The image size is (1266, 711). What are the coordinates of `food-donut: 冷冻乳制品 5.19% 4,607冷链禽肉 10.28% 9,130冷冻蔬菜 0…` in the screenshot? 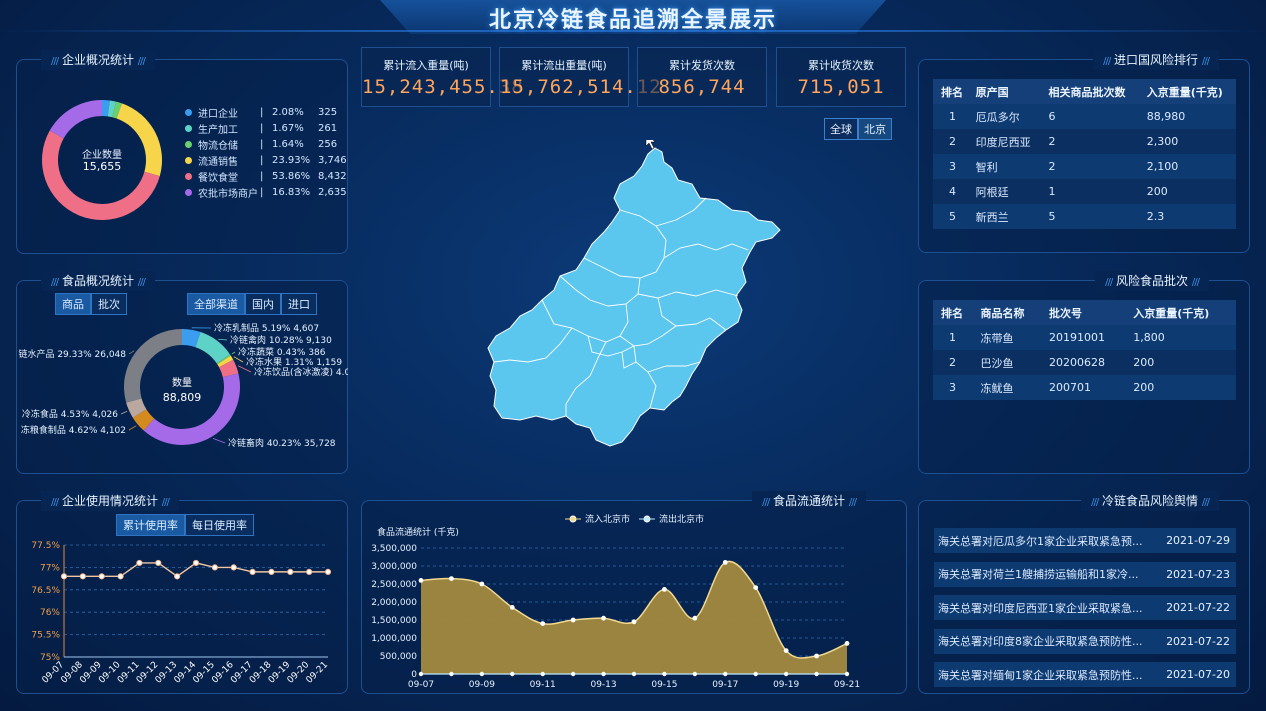 It's located at (183, 385).